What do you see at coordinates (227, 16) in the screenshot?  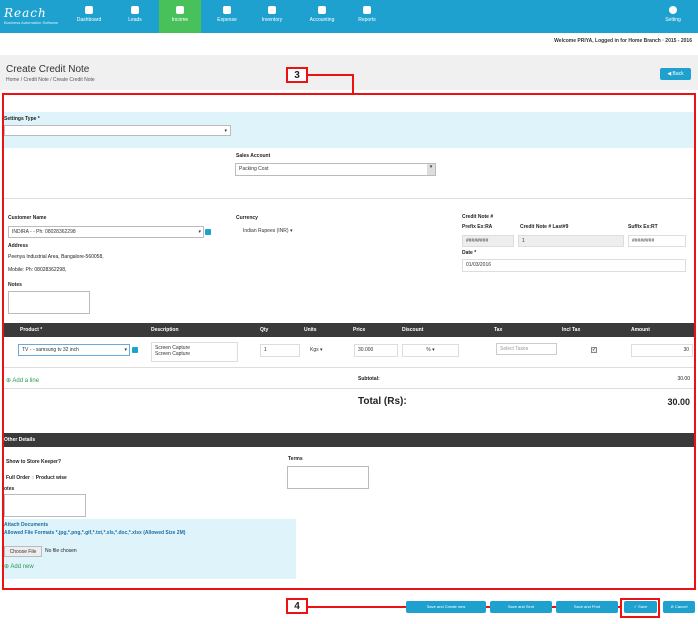 I see `nav-expense: Expense` at bounding box center [227, 16].